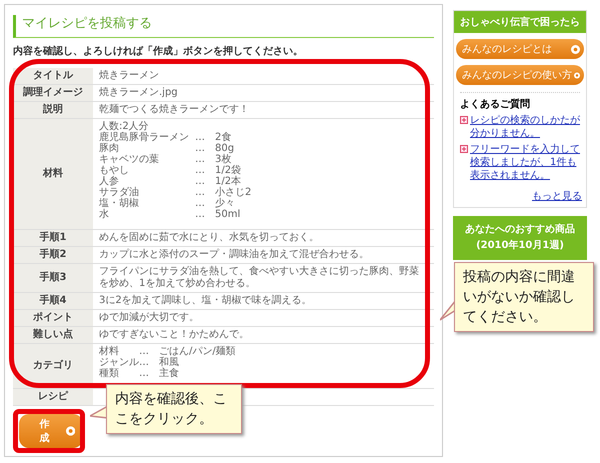 The height and width of the screenshot is (463, 600). What do you see at coordinates (174, 109) in the screenshot?
I see `row-value: 乾麺でつくる焼きラーメンです！` at bounding box center [174, 109].